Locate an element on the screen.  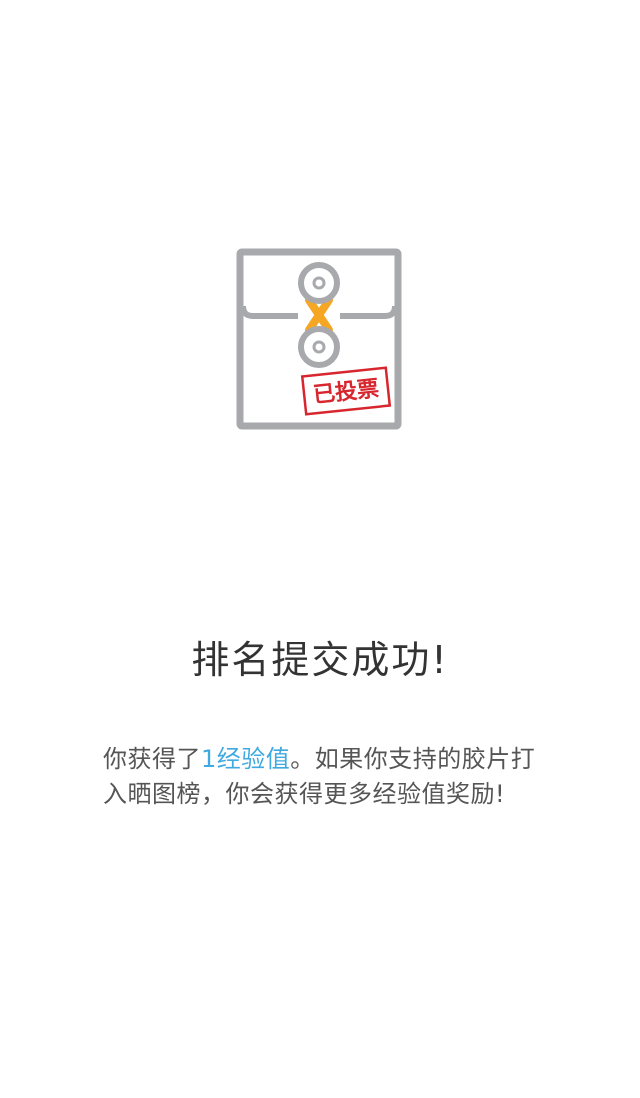
success-title: 排名提交成功! is located at coordinates (320, 660).